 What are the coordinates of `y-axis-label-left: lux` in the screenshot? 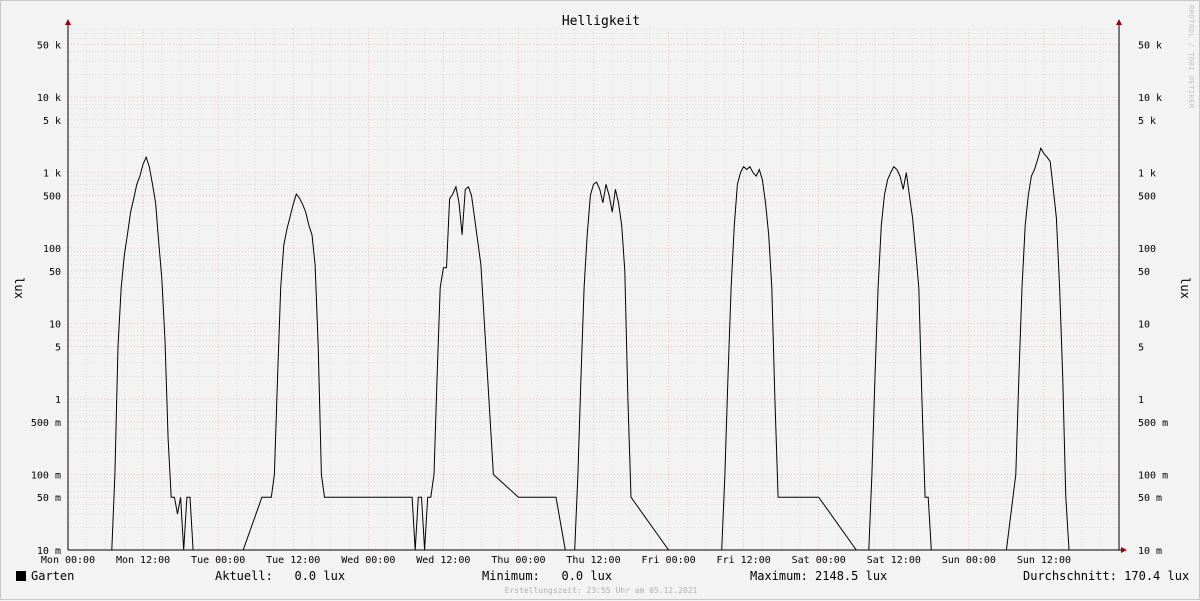 It's located at (19, 288).